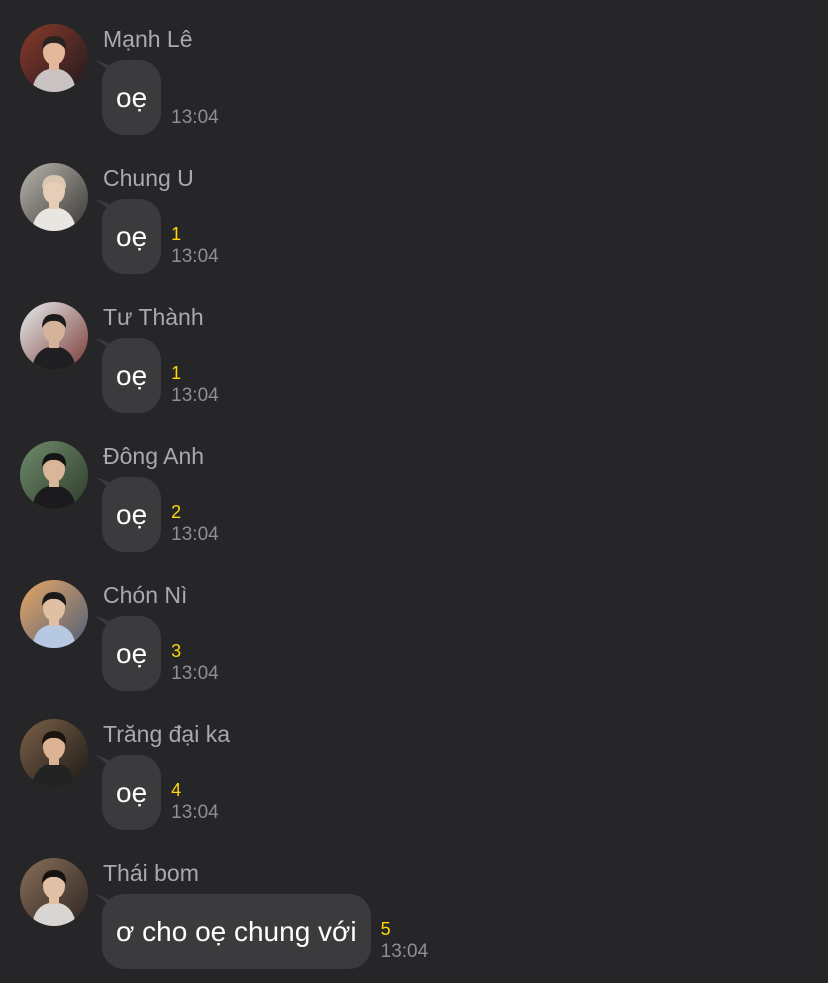  Describe the element at coordinates (148, 178) in the screenshot. I see `sender-name: Chung U` at that location.